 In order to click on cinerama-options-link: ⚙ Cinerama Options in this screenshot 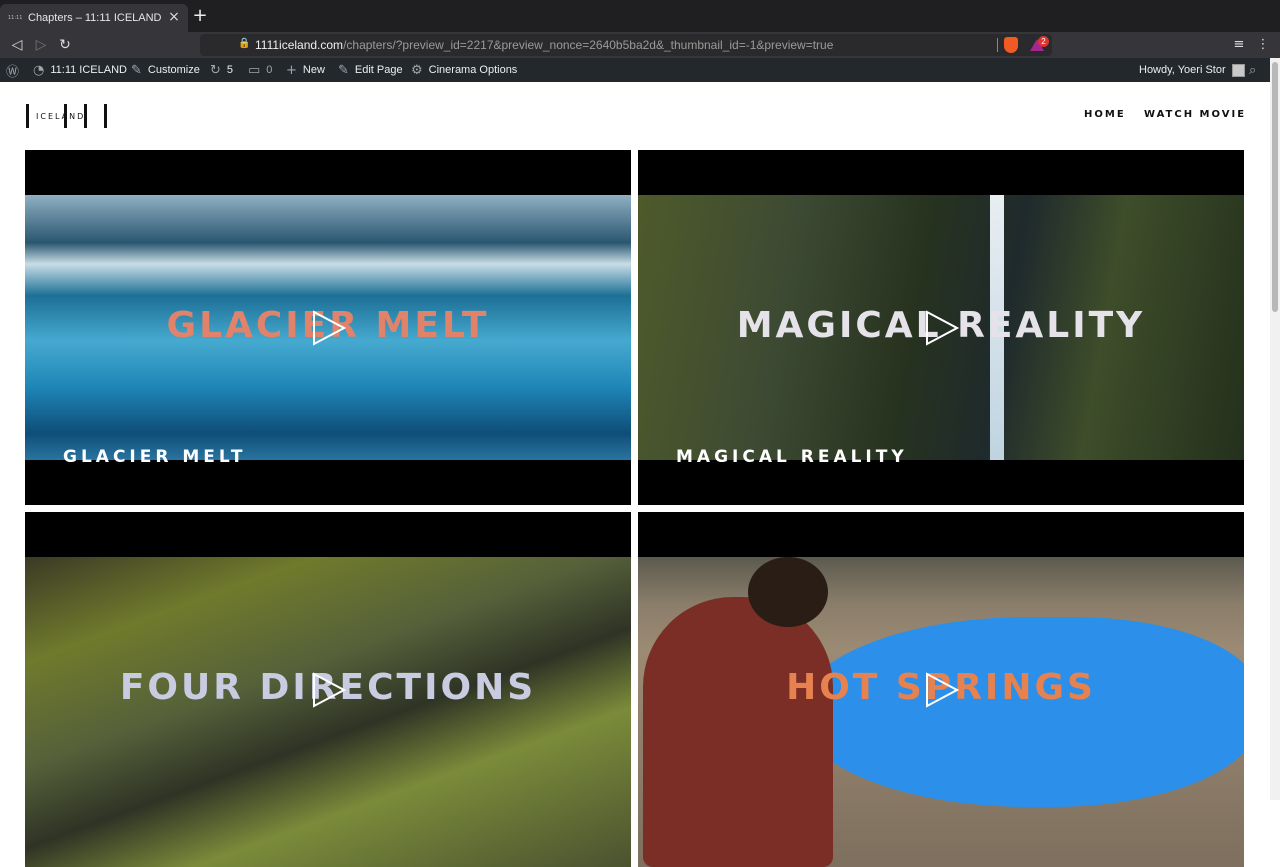, I will do `click(464, 70)`.